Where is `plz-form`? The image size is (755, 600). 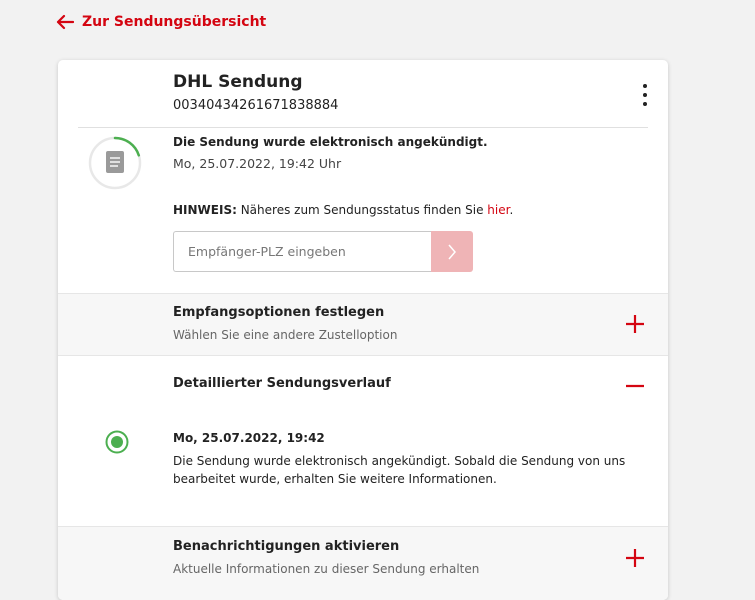
plz-form is located at coordinates (323, 251).